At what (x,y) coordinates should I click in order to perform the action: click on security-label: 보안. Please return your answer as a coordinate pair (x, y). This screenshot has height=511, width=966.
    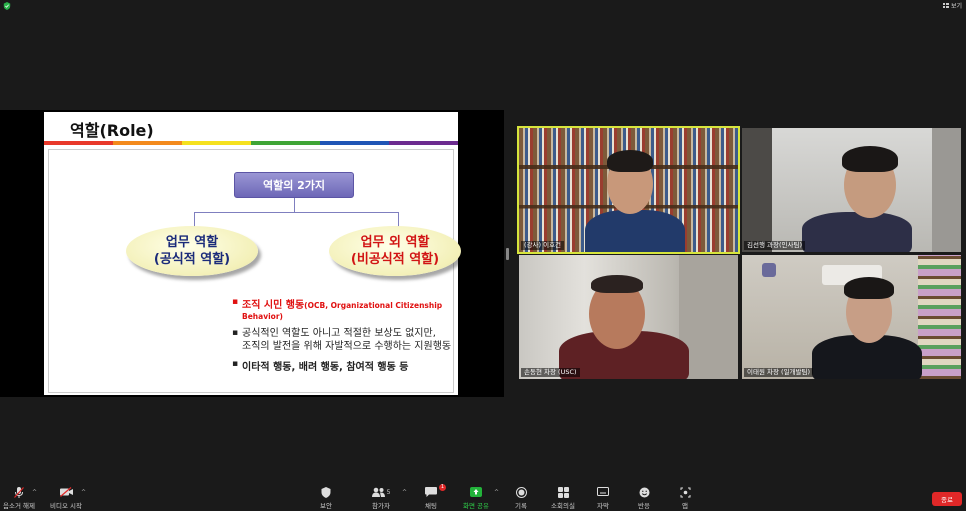
    Looking at the image, I should click on (326, 506).